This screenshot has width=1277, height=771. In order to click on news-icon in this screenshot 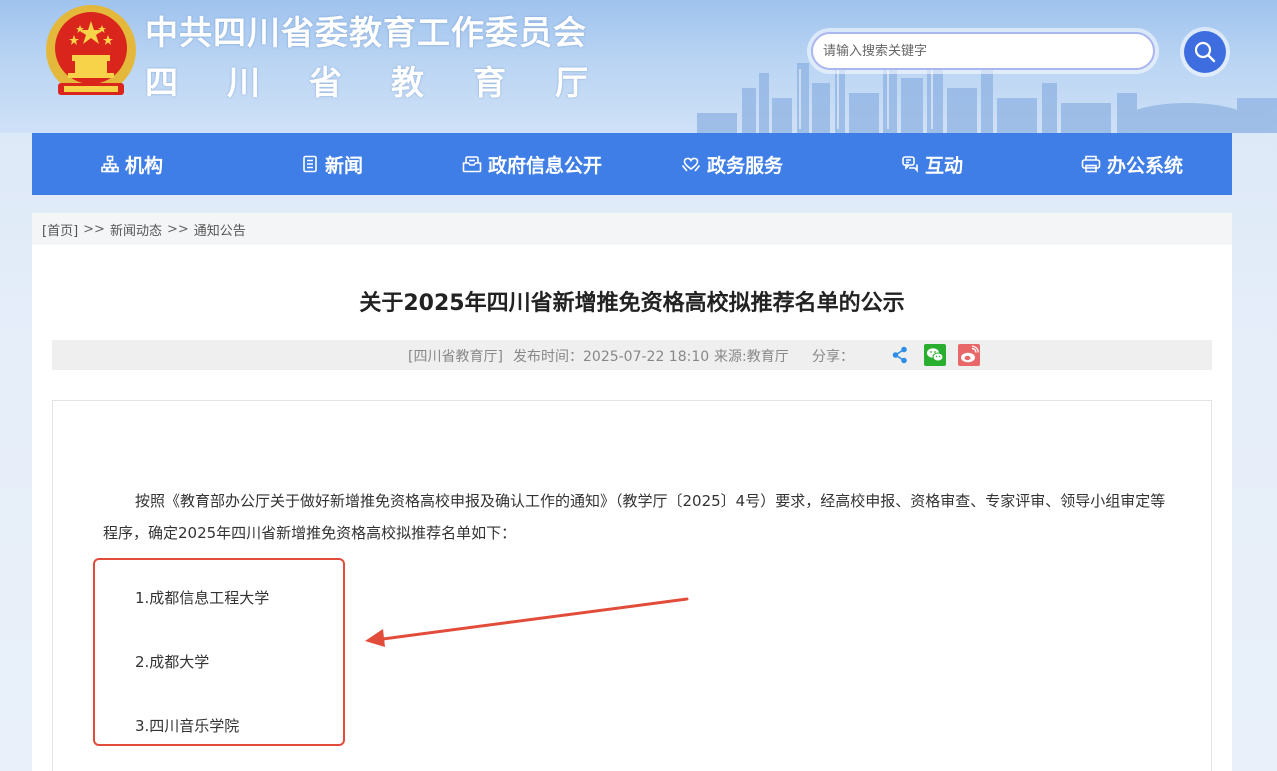, I will do `click(310, 164)`.